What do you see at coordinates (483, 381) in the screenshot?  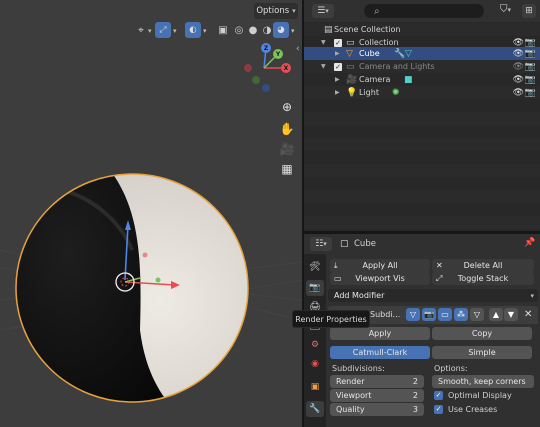 I see `uv-smooth-dropdown: Smooth, keep corners` at bounding box center [483, 381].